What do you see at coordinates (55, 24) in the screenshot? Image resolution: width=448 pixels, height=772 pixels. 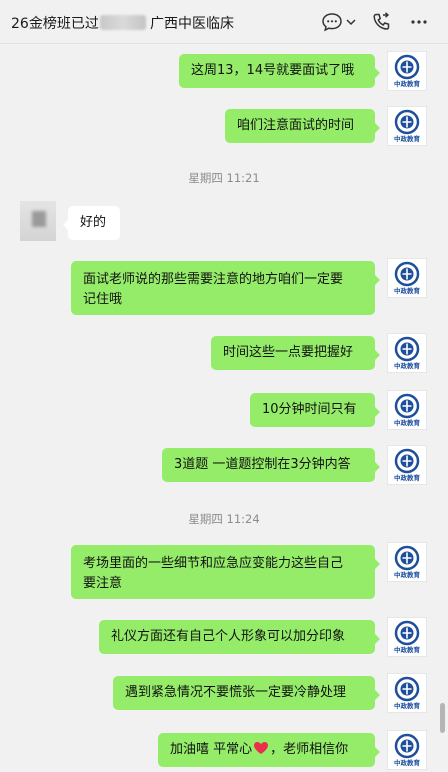 I see `chat-title-prefix: 26金榜班已过` at bounding box center [55, 24].